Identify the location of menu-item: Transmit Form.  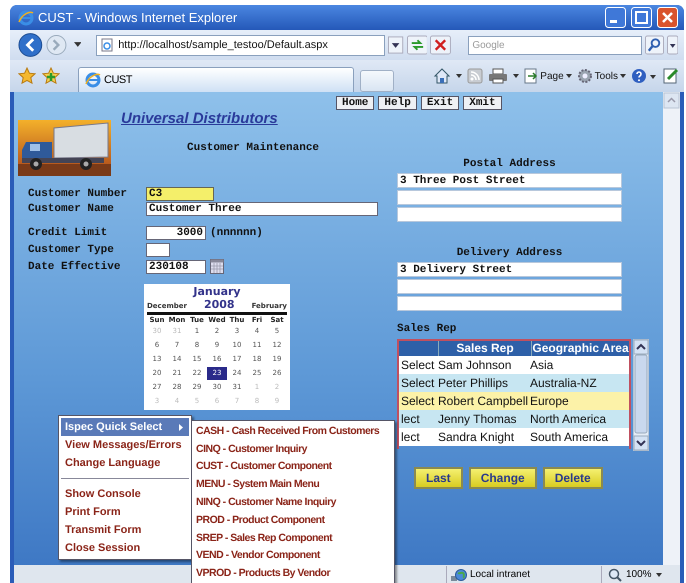
(125, 530).